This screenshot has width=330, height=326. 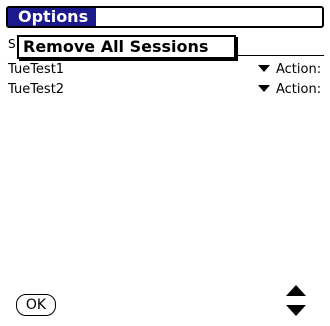 I want to click on options-dropdown-menu: Remove All Sessions, so click(x=126, y=47).